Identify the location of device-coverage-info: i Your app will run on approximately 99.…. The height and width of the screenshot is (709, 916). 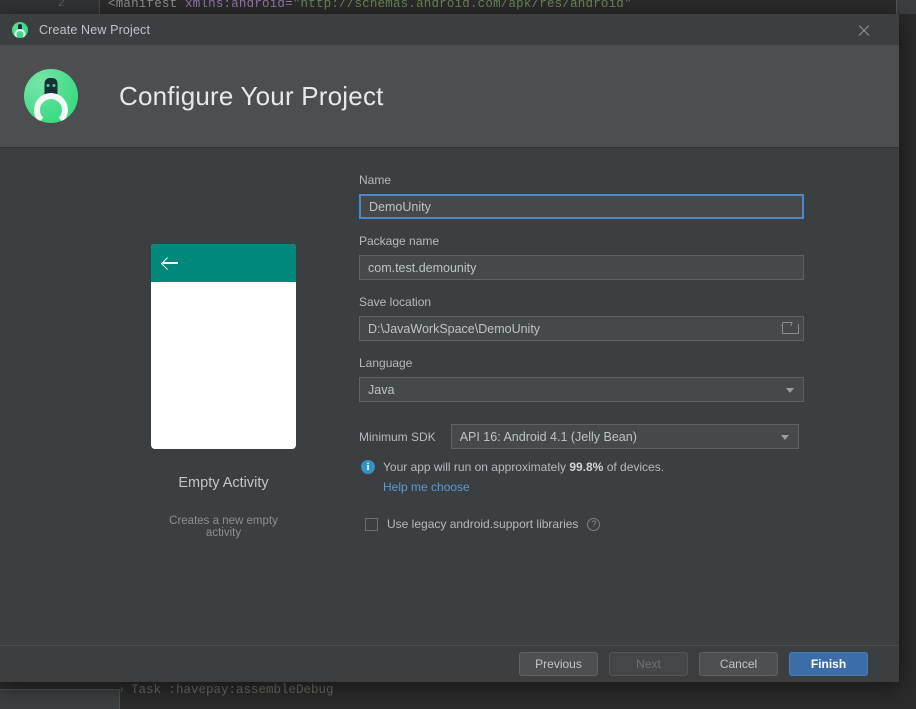
(583, 477).